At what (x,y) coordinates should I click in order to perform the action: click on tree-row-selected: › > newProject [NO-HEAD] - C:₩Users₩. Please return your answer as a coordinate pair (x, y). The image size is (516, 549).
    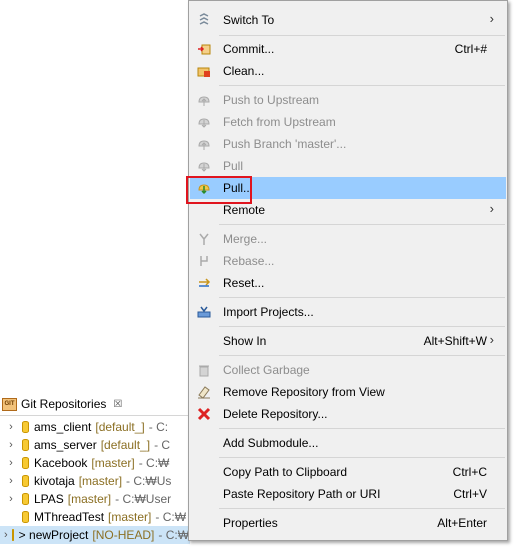
    Looking at the image, I should click on (95, 535).